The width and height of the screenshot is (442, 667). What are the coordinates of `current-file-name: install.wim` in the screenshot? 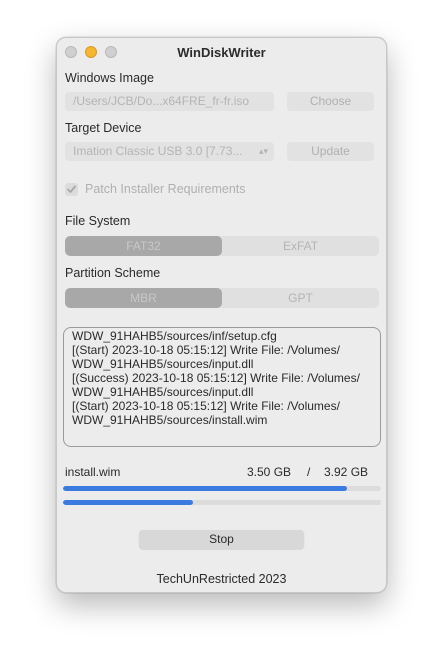 It's located at (93, 472).